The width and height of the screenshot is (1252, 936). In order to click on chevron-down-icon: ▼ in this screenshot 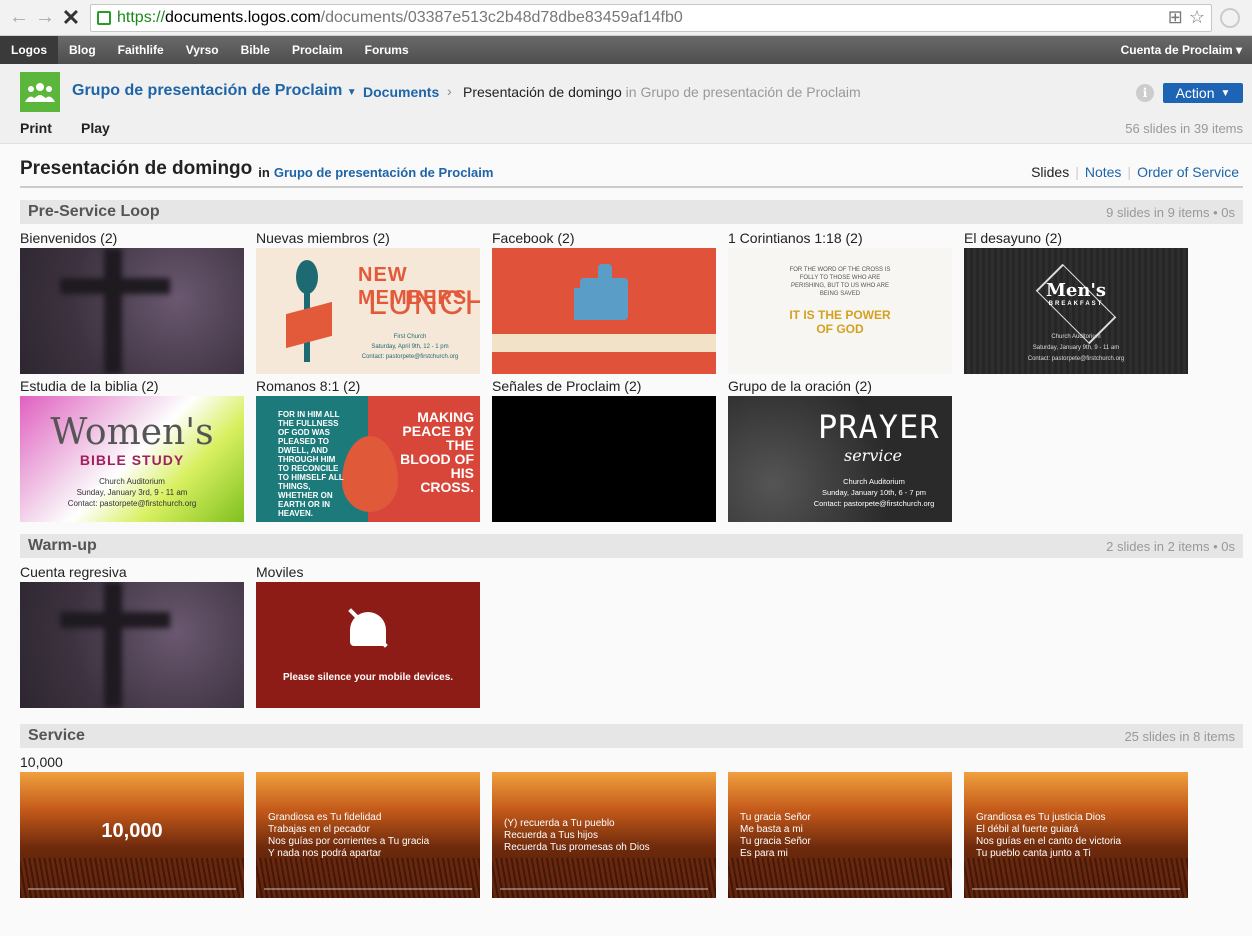, I will do `click(351, 92)`.